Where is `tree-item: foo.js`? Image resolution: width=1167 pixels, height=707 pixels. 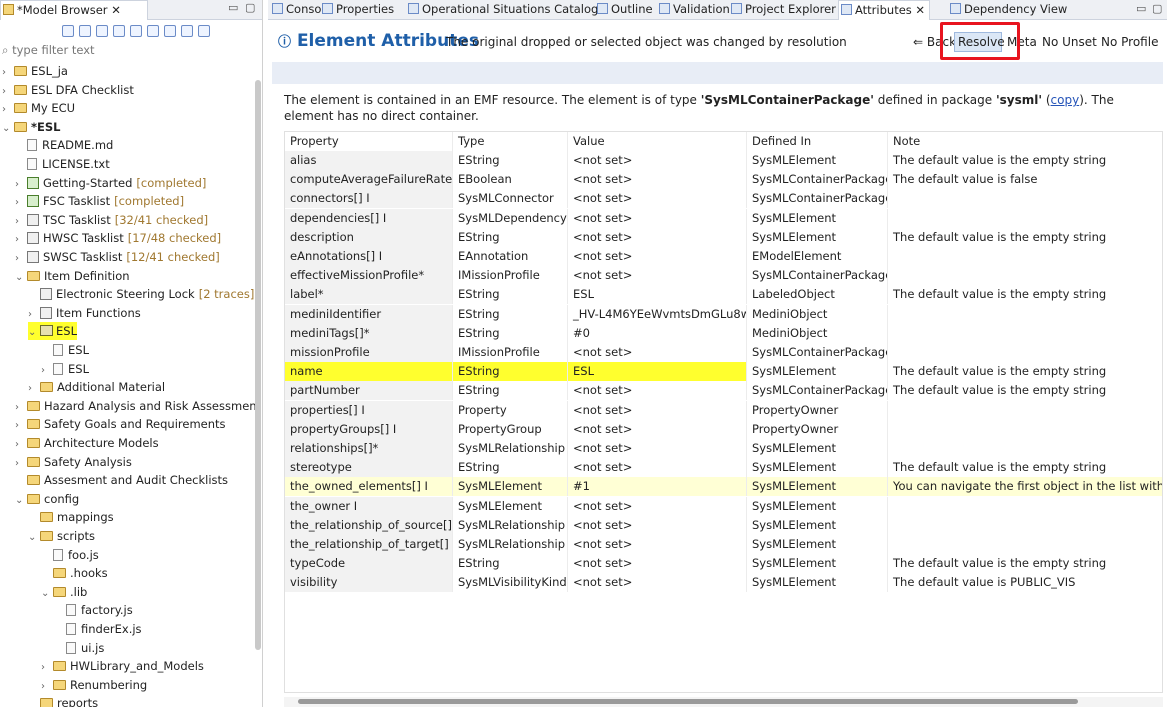 tree-item: foo.js is located at coordinates (70, 555).